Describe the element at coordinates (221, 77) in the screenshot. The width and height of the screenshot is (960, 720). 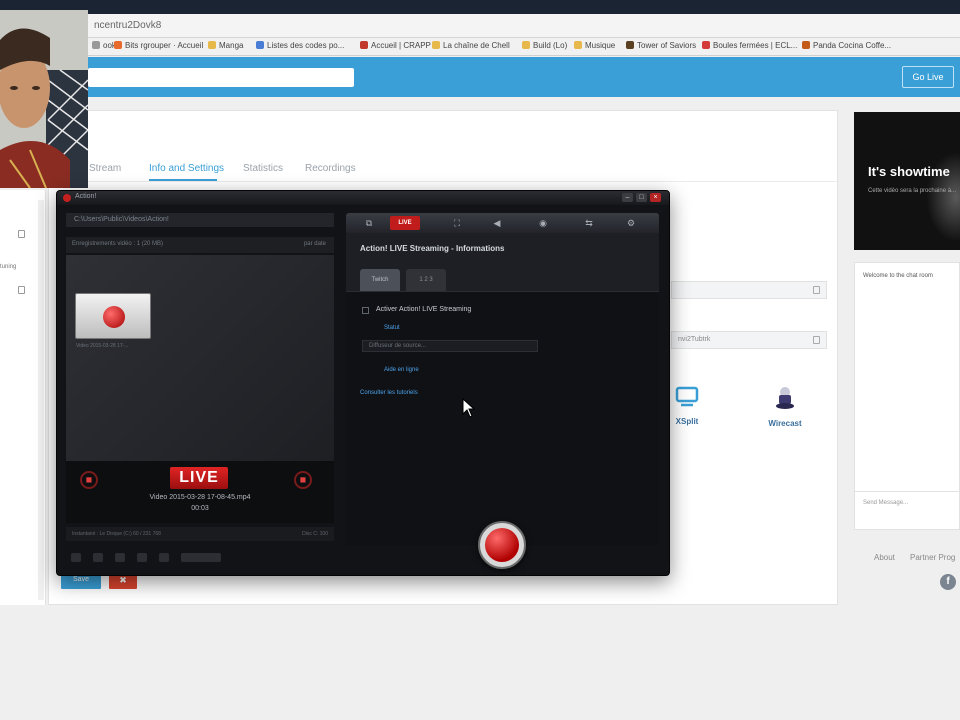
I see `search-input` at that location.